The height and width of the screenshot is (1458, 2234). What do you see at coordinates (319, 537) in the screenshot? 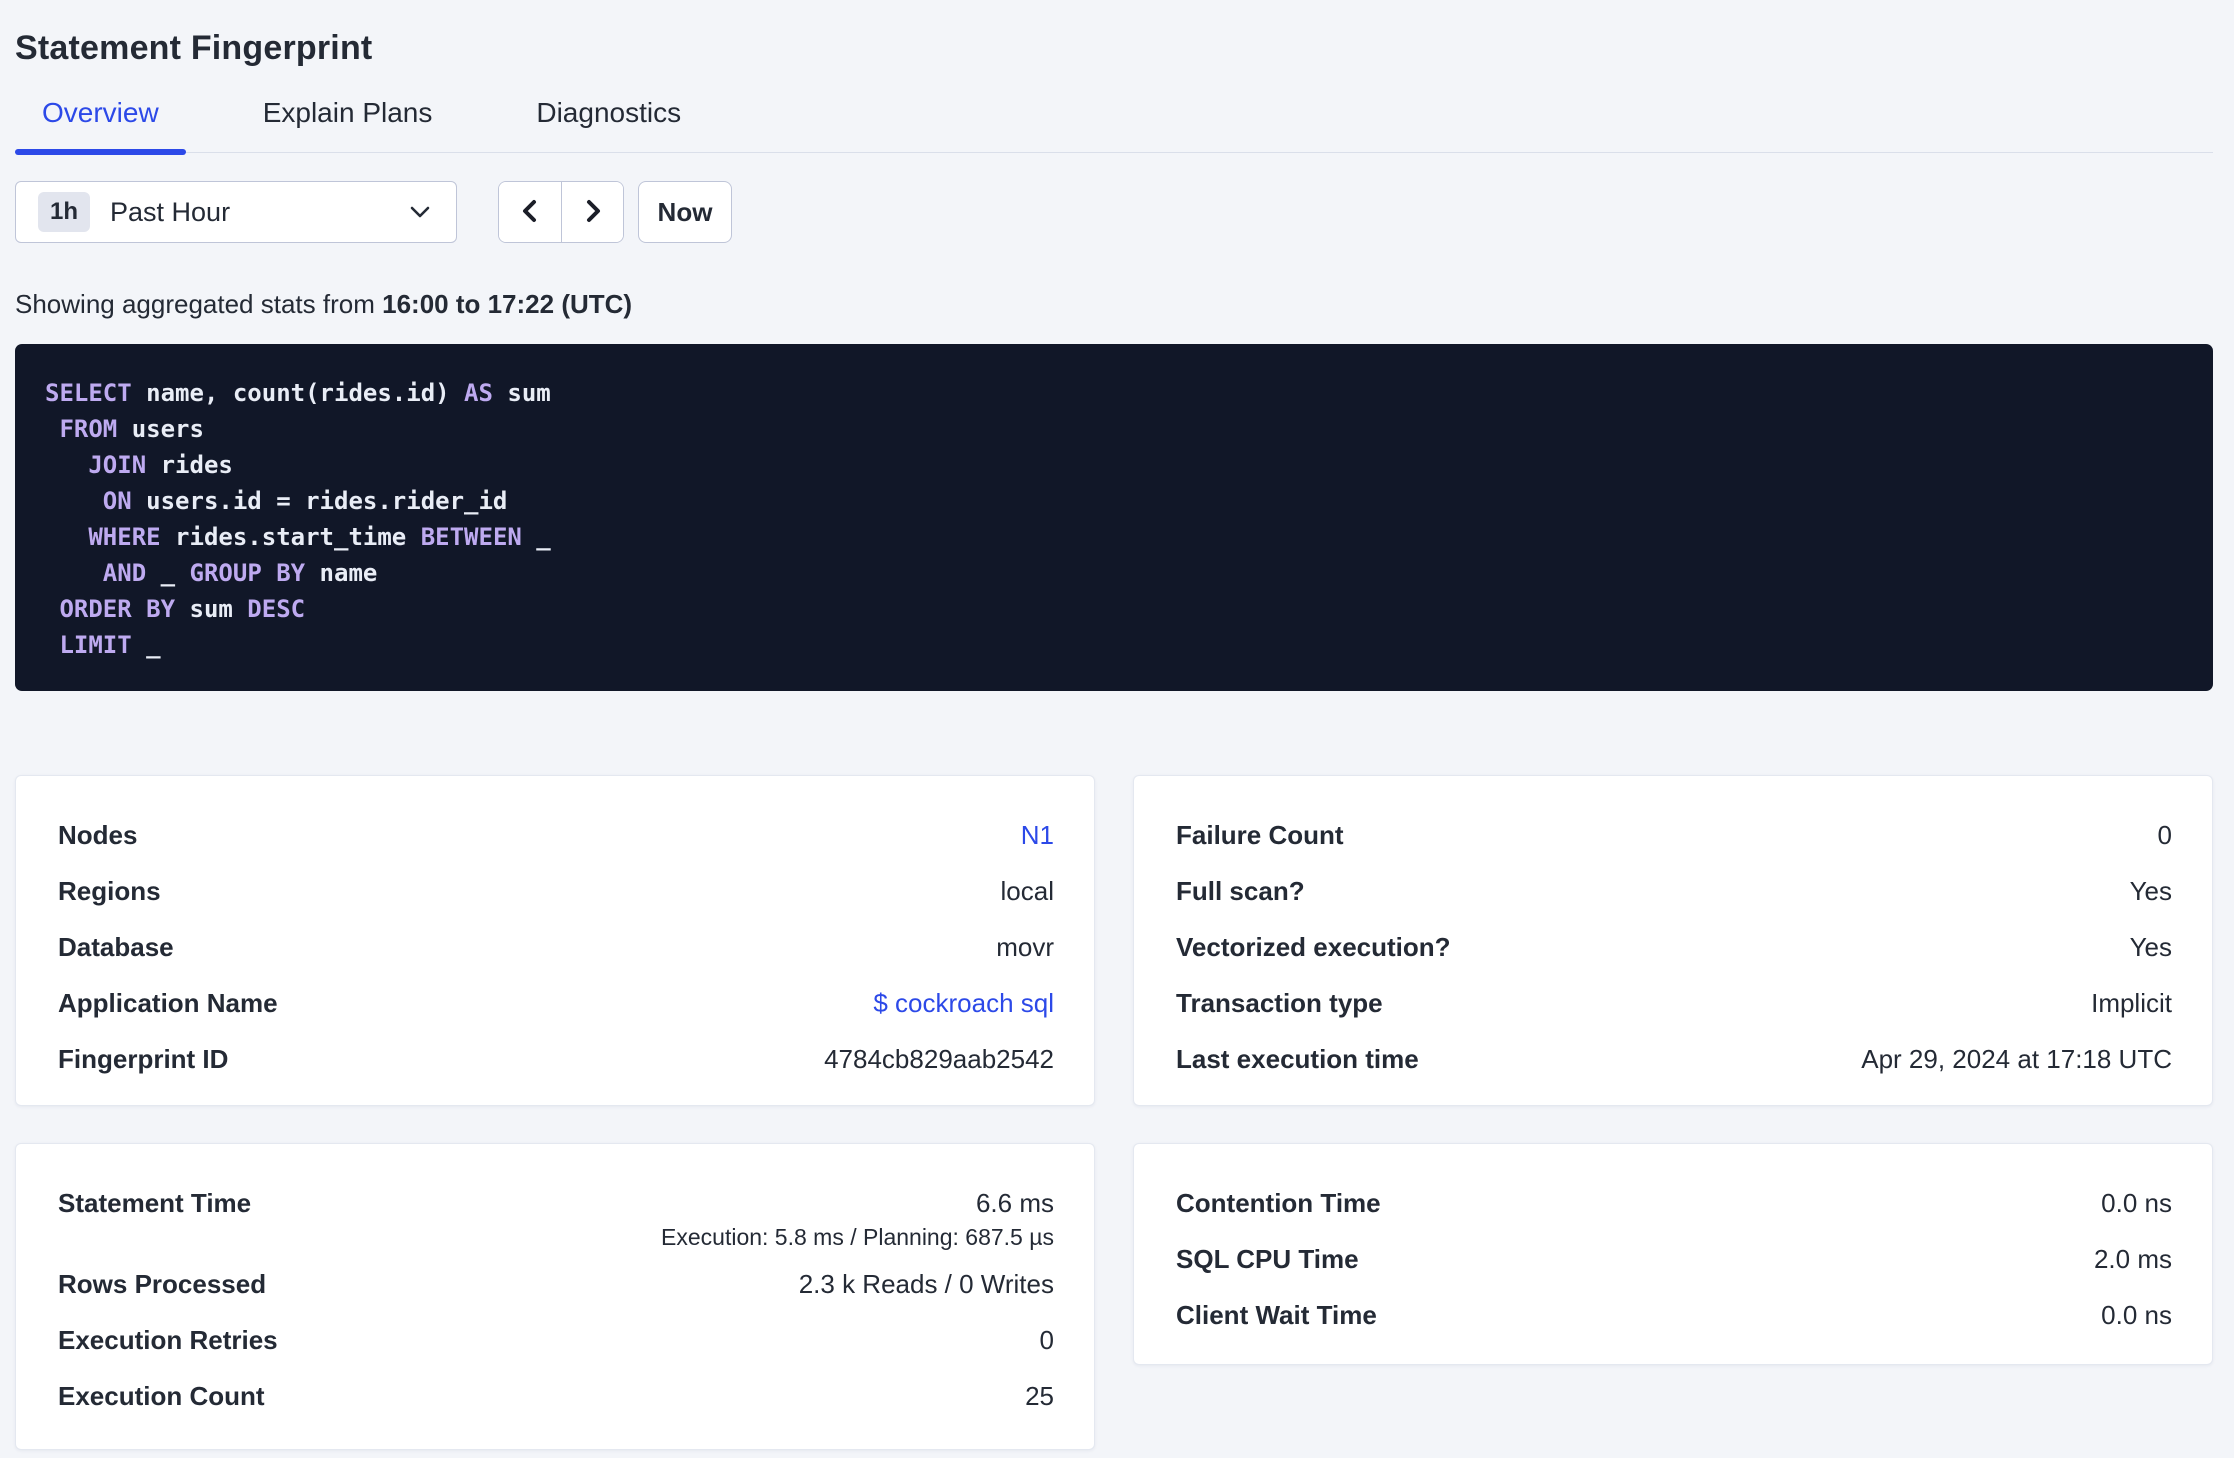
I see `sql-line: WHERE rides.start_time BETWEEN _` at bounding box center [319, 537].